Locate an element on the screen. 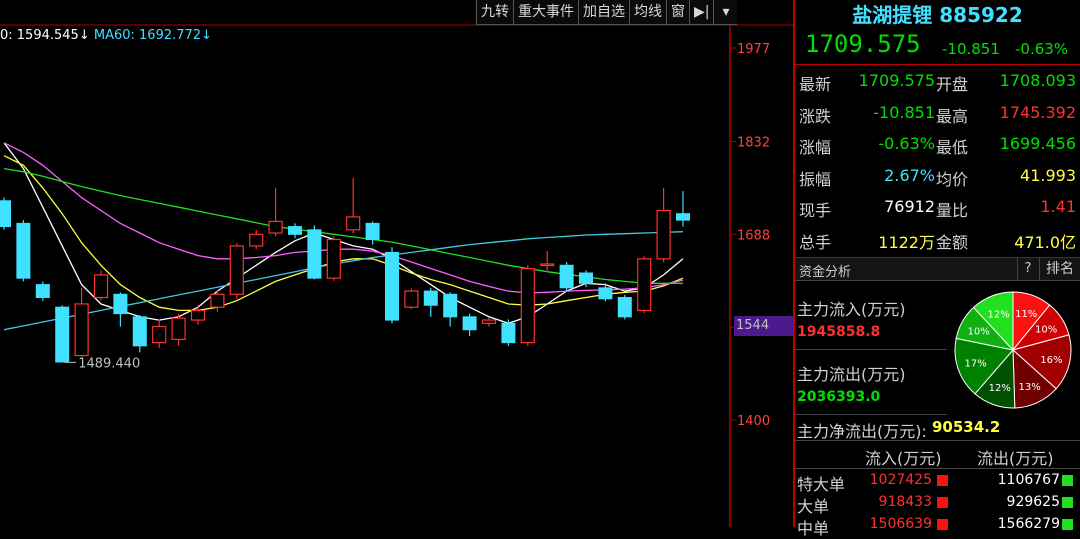 The height and width of the screenshot is (539, 1080). price-tick-label: 1832 is located at coordinates (753, 142).